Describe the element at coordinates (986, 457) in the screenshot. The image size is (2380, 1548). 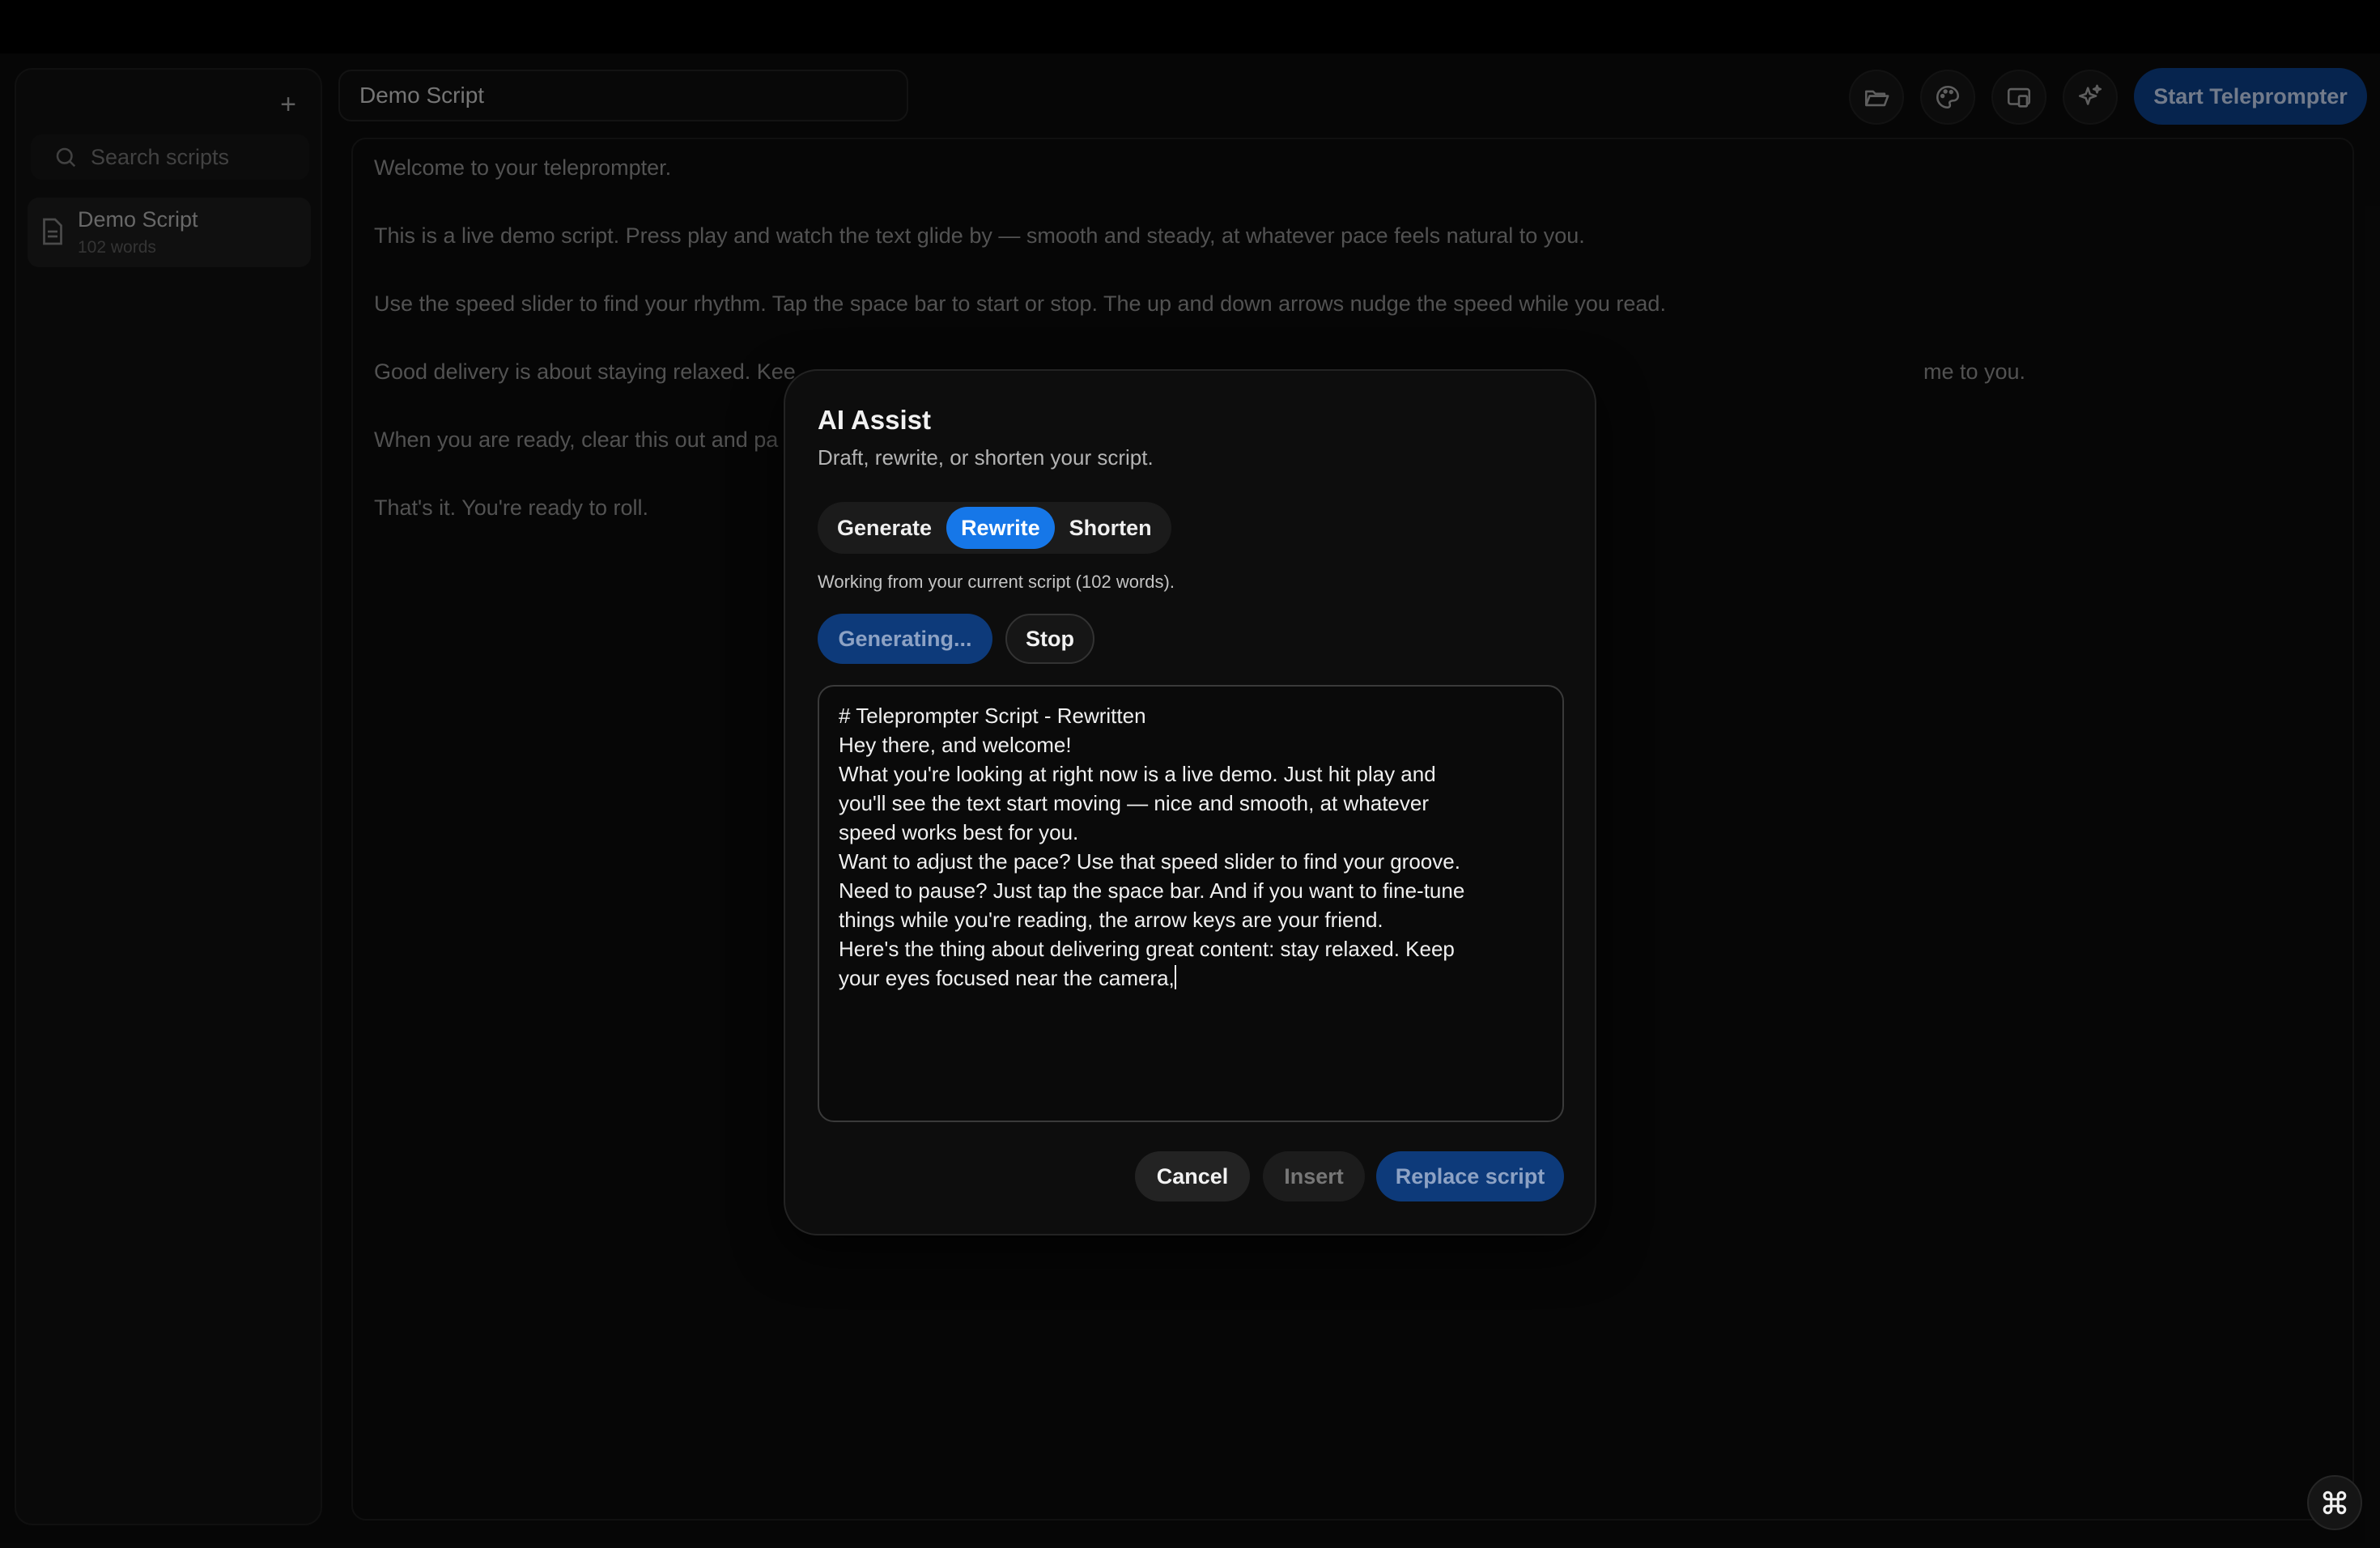
I see `dialog-subtitle: Draft, rewrite, or shorten your script.` at that location.